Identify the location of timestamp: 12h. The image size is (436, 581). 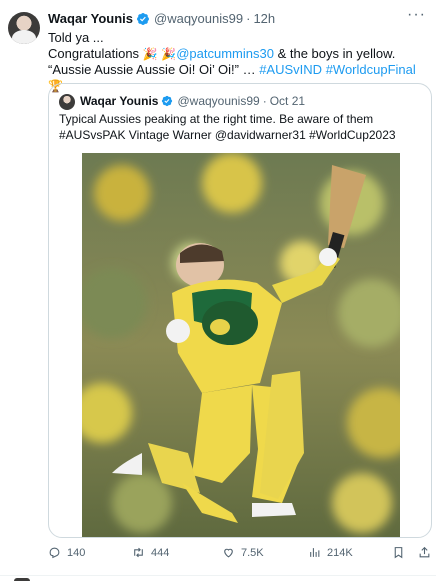
(264, 18).